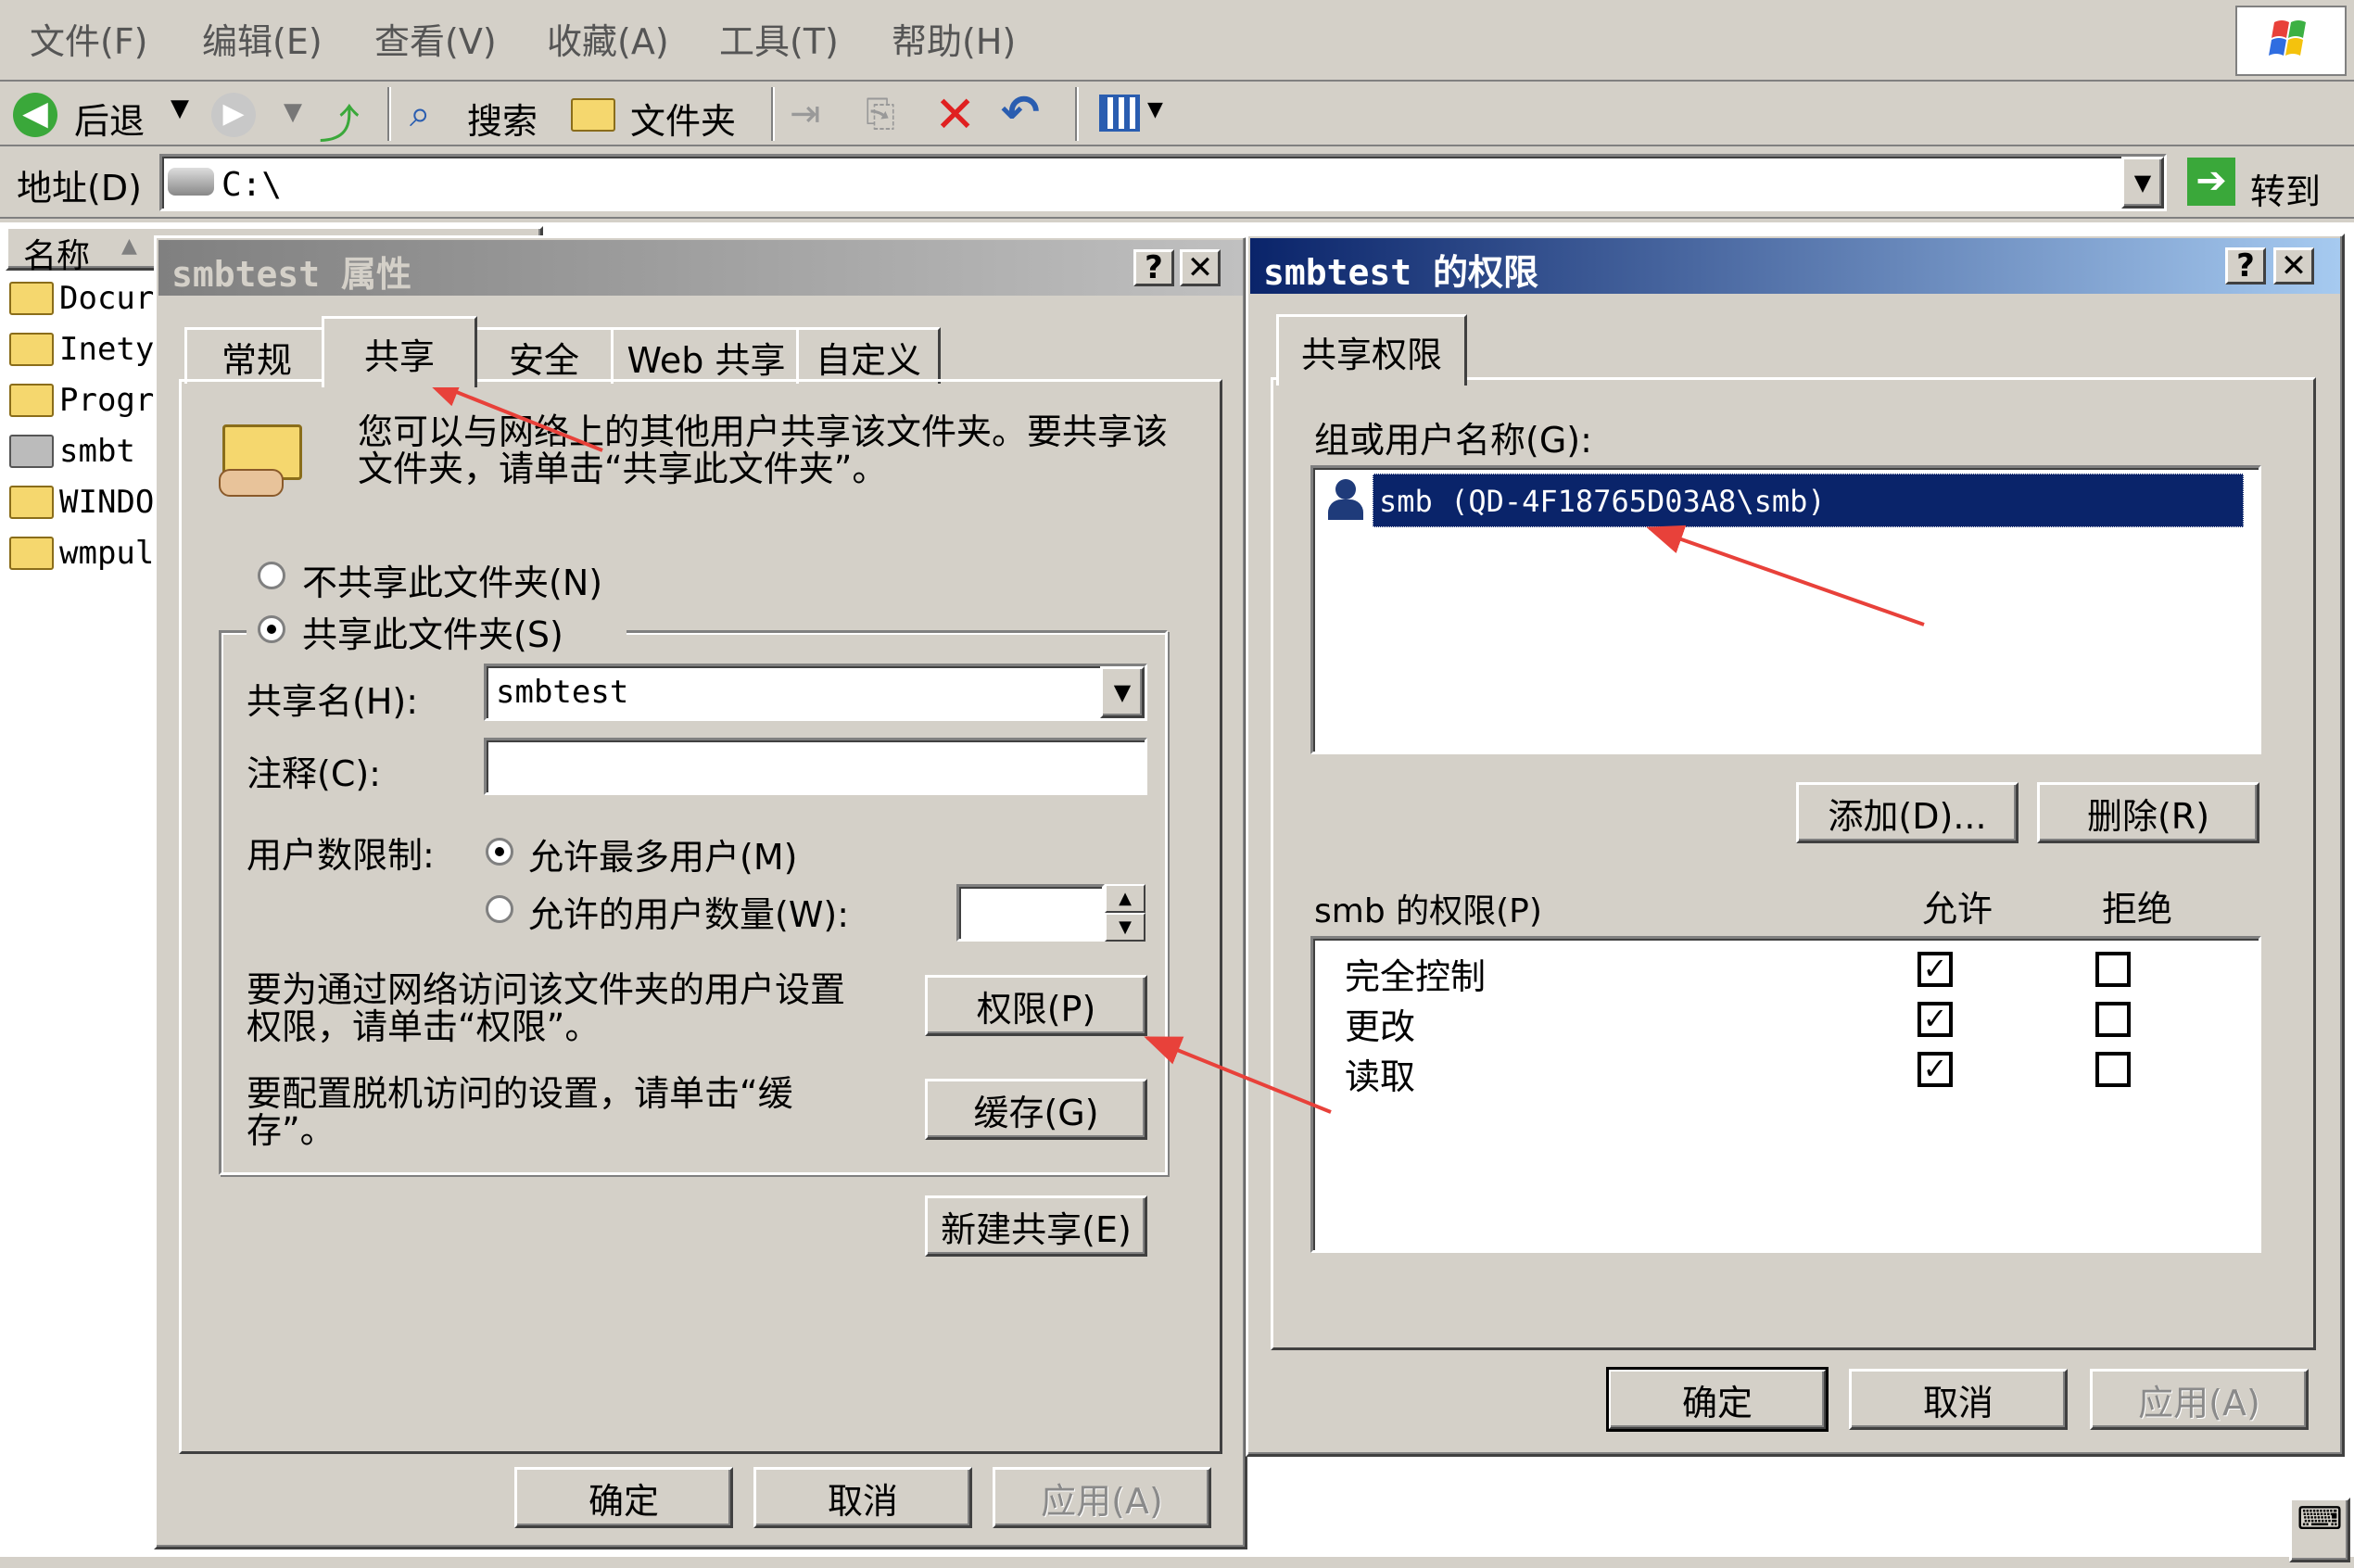  Describe the element at coordinates (1785, 609) in the screenshot. I see `user-list: smb (QD-4F18765D03A8\smb)` at that location.